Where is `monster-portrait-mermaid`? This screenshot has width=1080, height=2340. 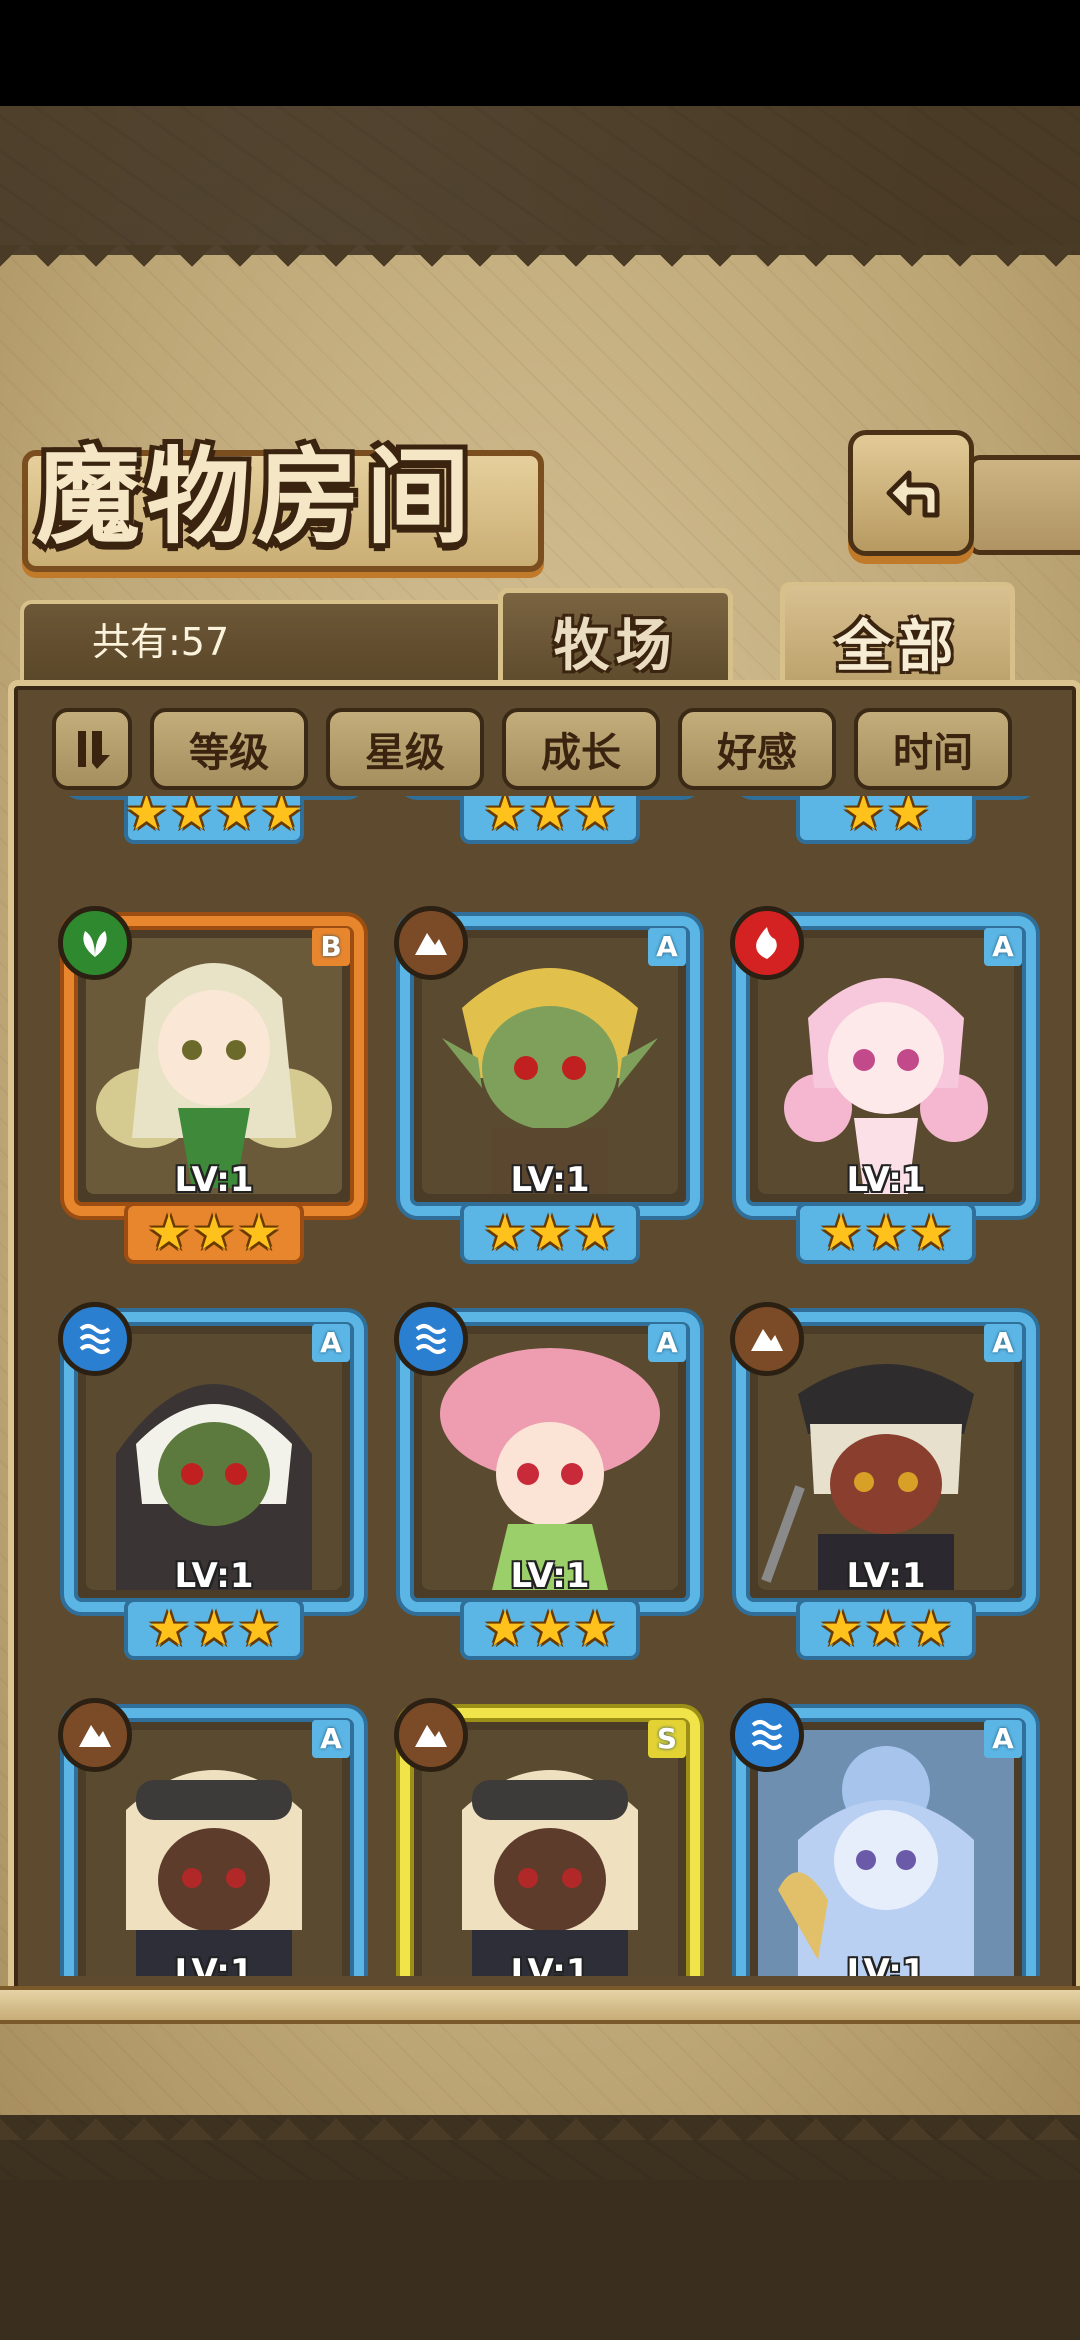 monster-portrait-mermaid is located at coordinates (886, 1853).